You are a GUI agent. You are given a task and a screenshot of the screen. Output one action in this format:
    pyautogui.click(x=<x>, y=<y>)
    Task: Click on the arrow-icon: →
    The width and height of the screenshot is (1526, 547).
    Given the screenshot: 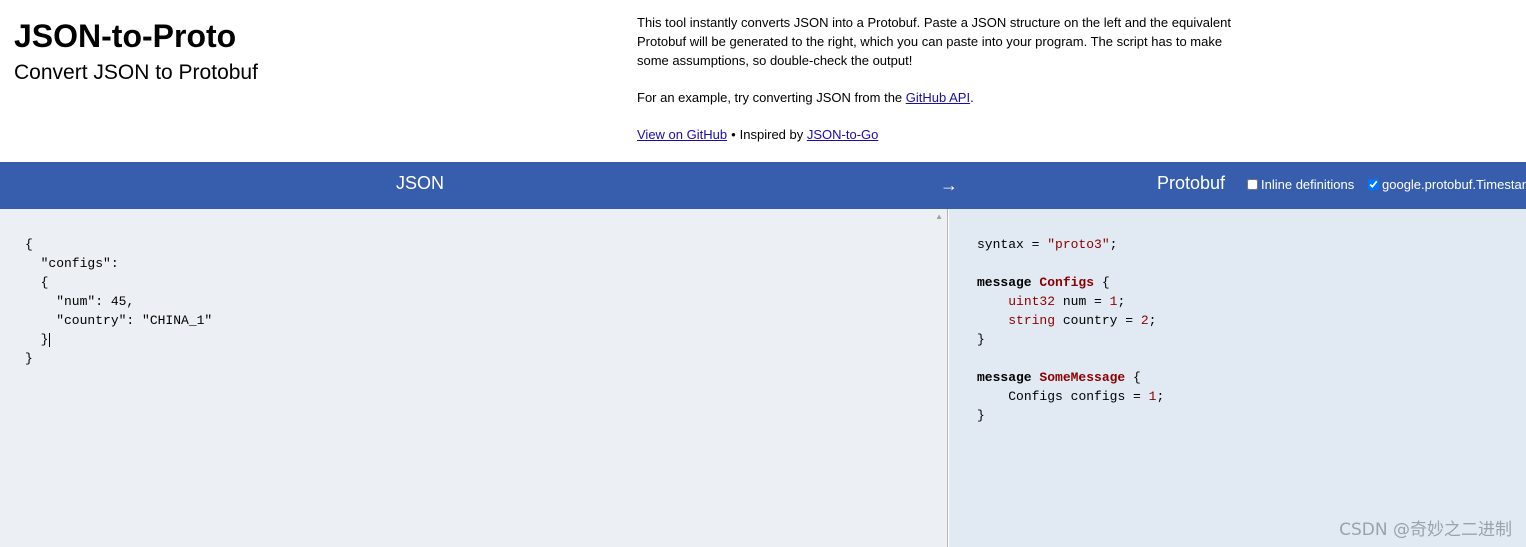 What is the action you would take?
    pyautogui.click(x=949, y=185)
    